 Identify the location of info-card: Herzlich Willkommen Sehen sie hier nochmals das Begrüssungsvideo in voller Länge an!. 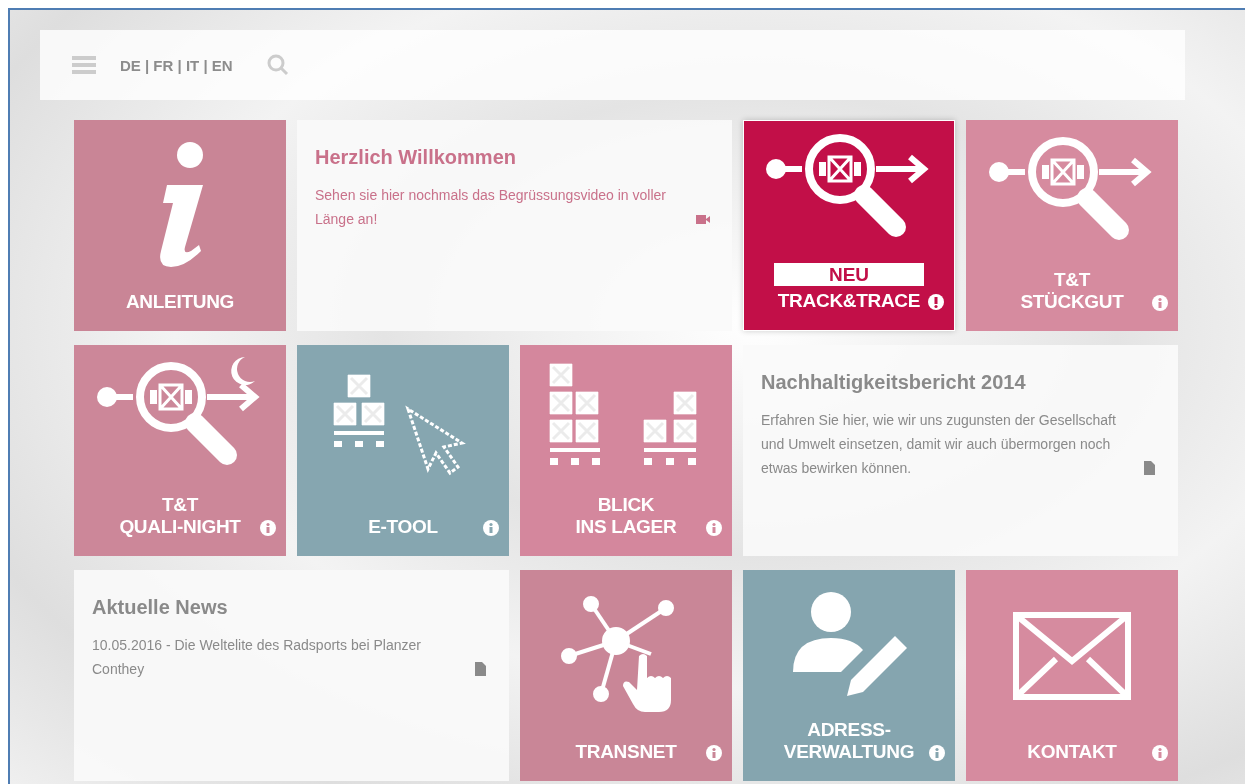
(514, 225).